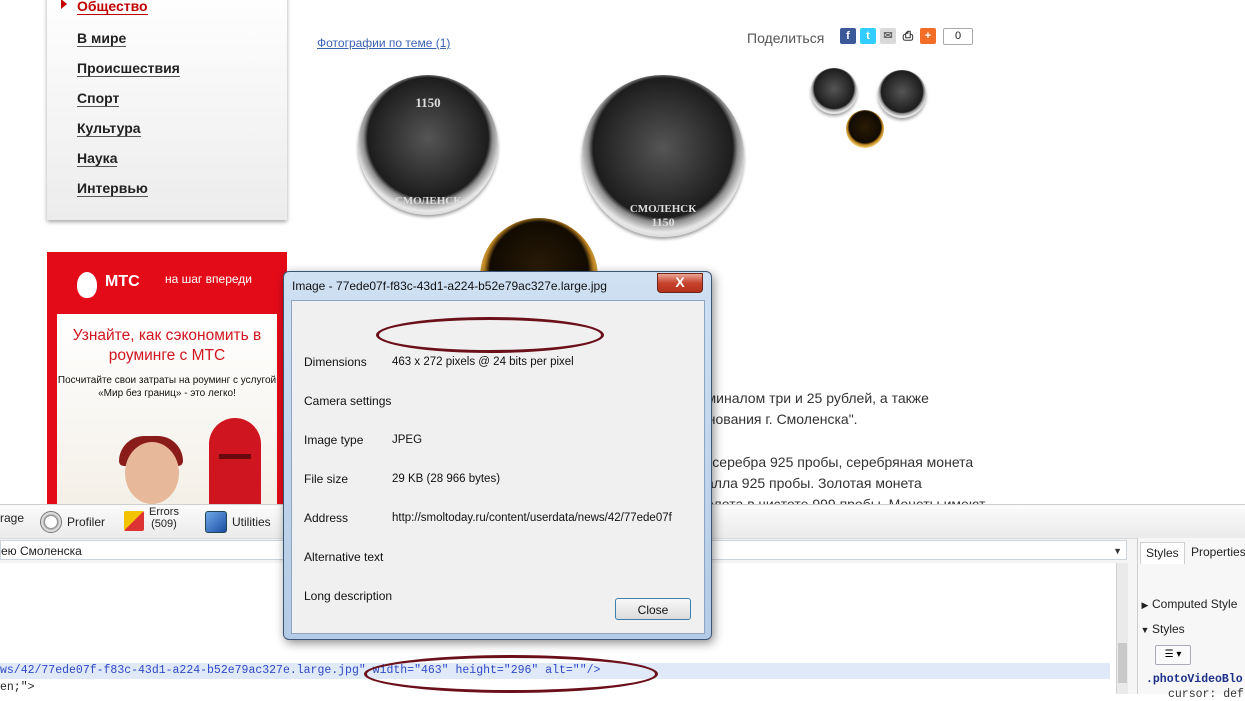 This screenshot has height=701, width=1245. I want to click on menu-item-label: Общество, so click(112, 7).